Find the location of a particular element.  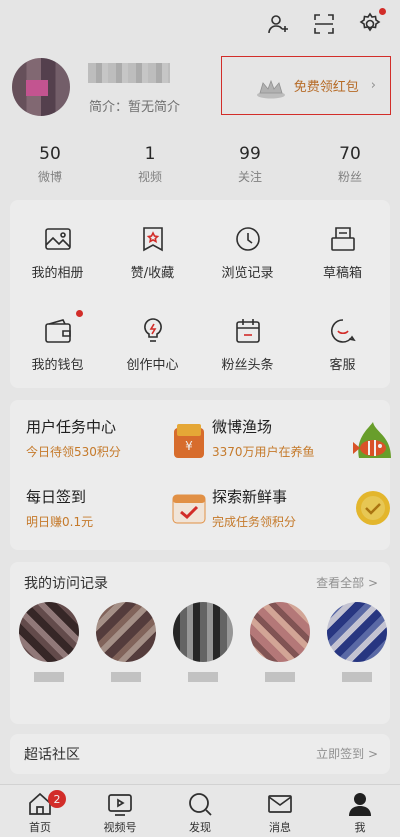

grid-label: 我的相册 is located at coordinates (57, 273).